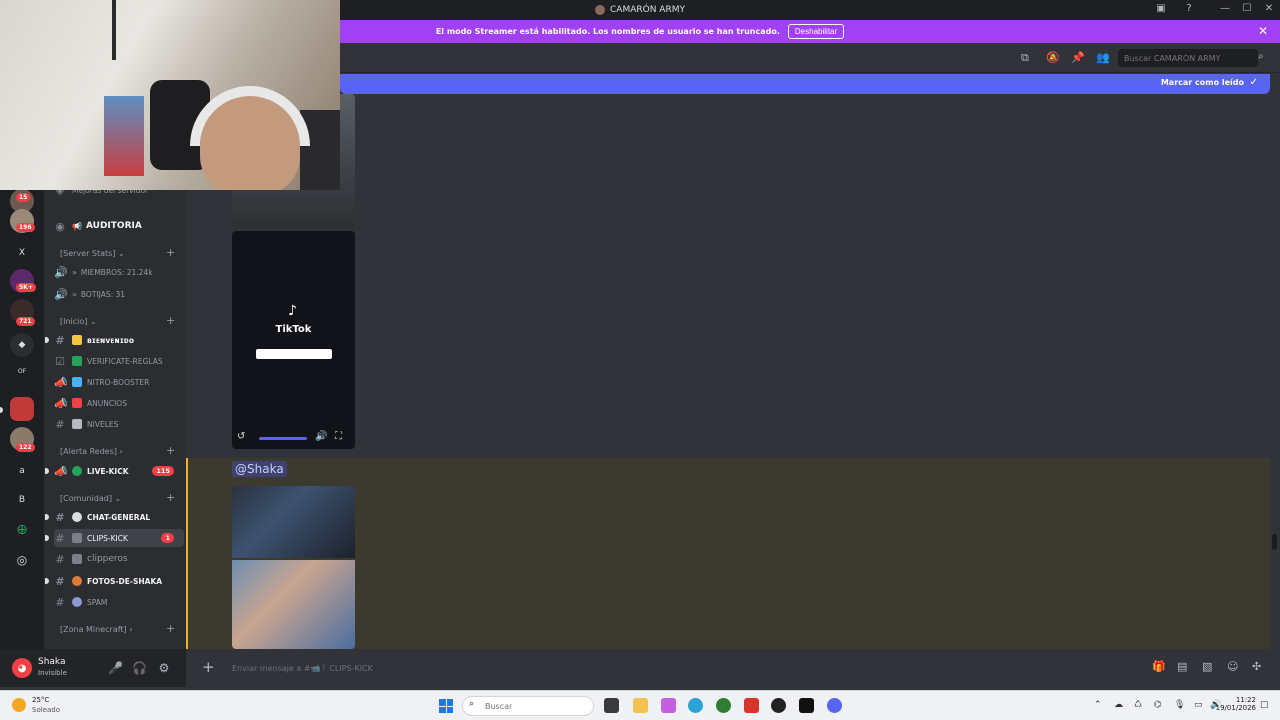 The image size is (1280, 720). Describe the element at coordinates (1189, 8) in the screenshot. I see `help-icon: ?` at that location.